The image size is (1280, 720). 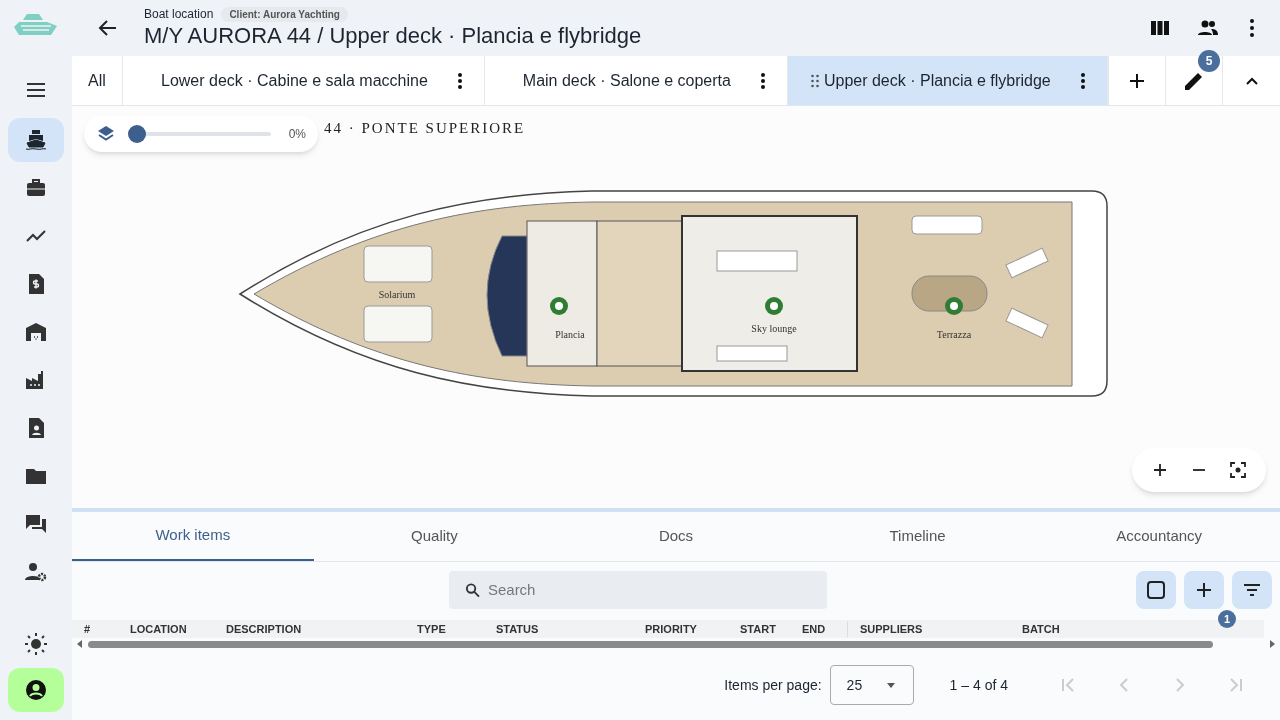 What do you see at coordinates (159, 629) in the screenshot?
I see `column-header: LOCATION` at bounding box center [159, 629].